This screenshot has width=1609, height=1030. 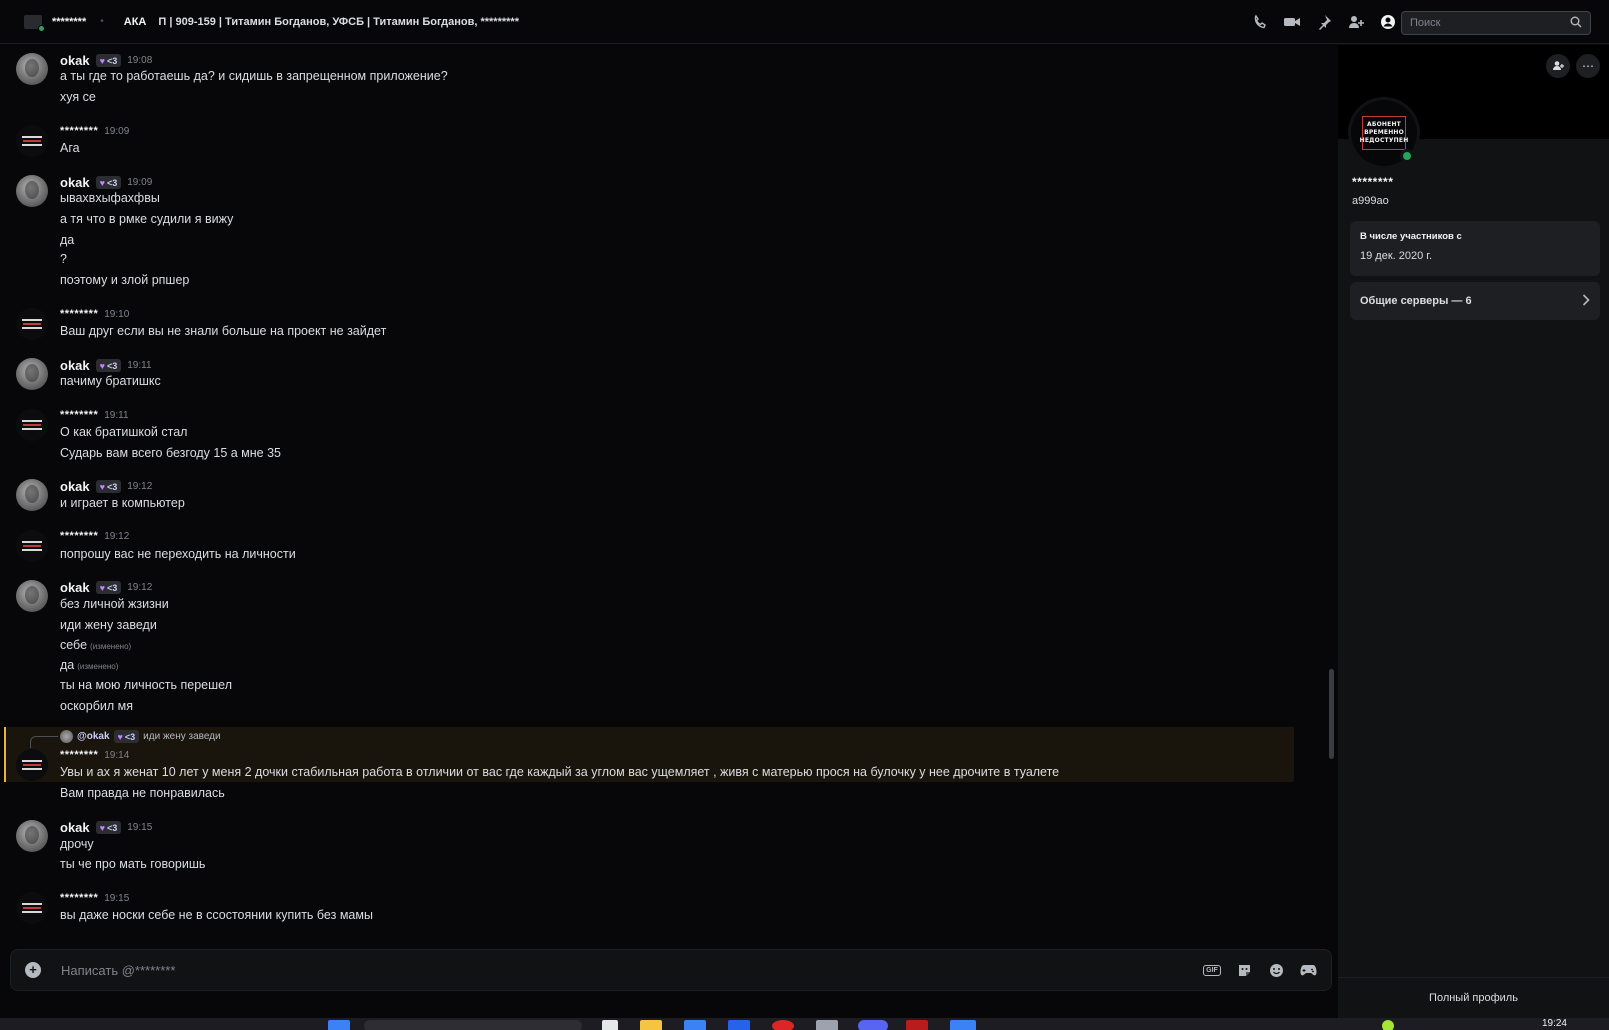 What do you see at coordinates (1490, 23) in the screenshot?
I see `search-input` at bounding box center [1490, 23].